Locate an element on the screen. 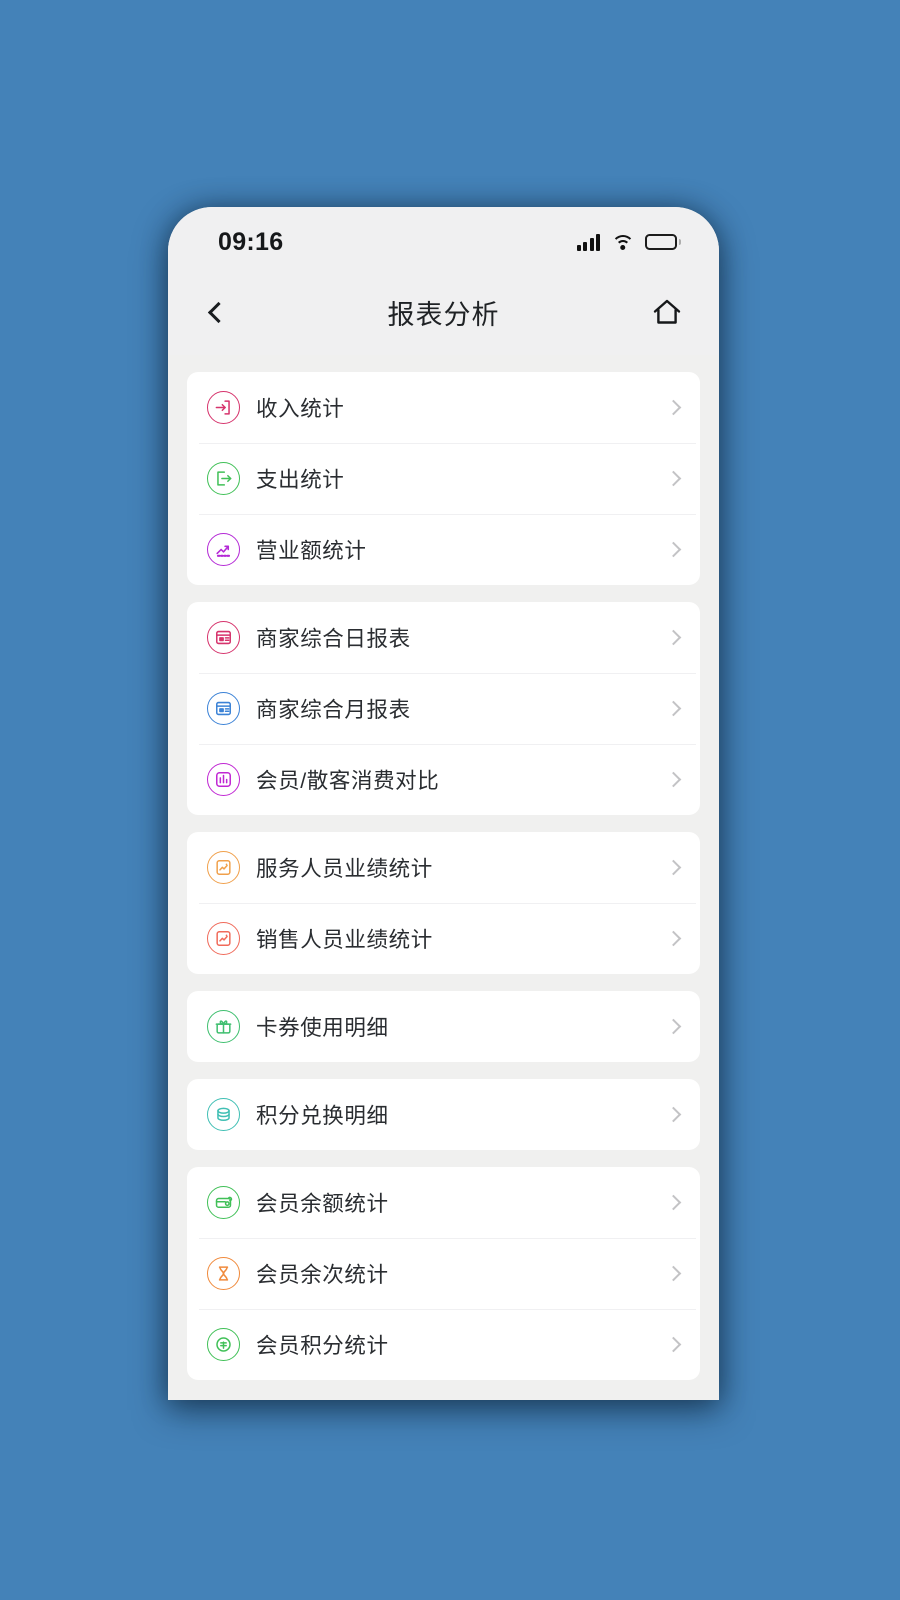 This screenshot has width=900, height=1600. expense-arrow-out-icon is located at coordinates (223, 478).